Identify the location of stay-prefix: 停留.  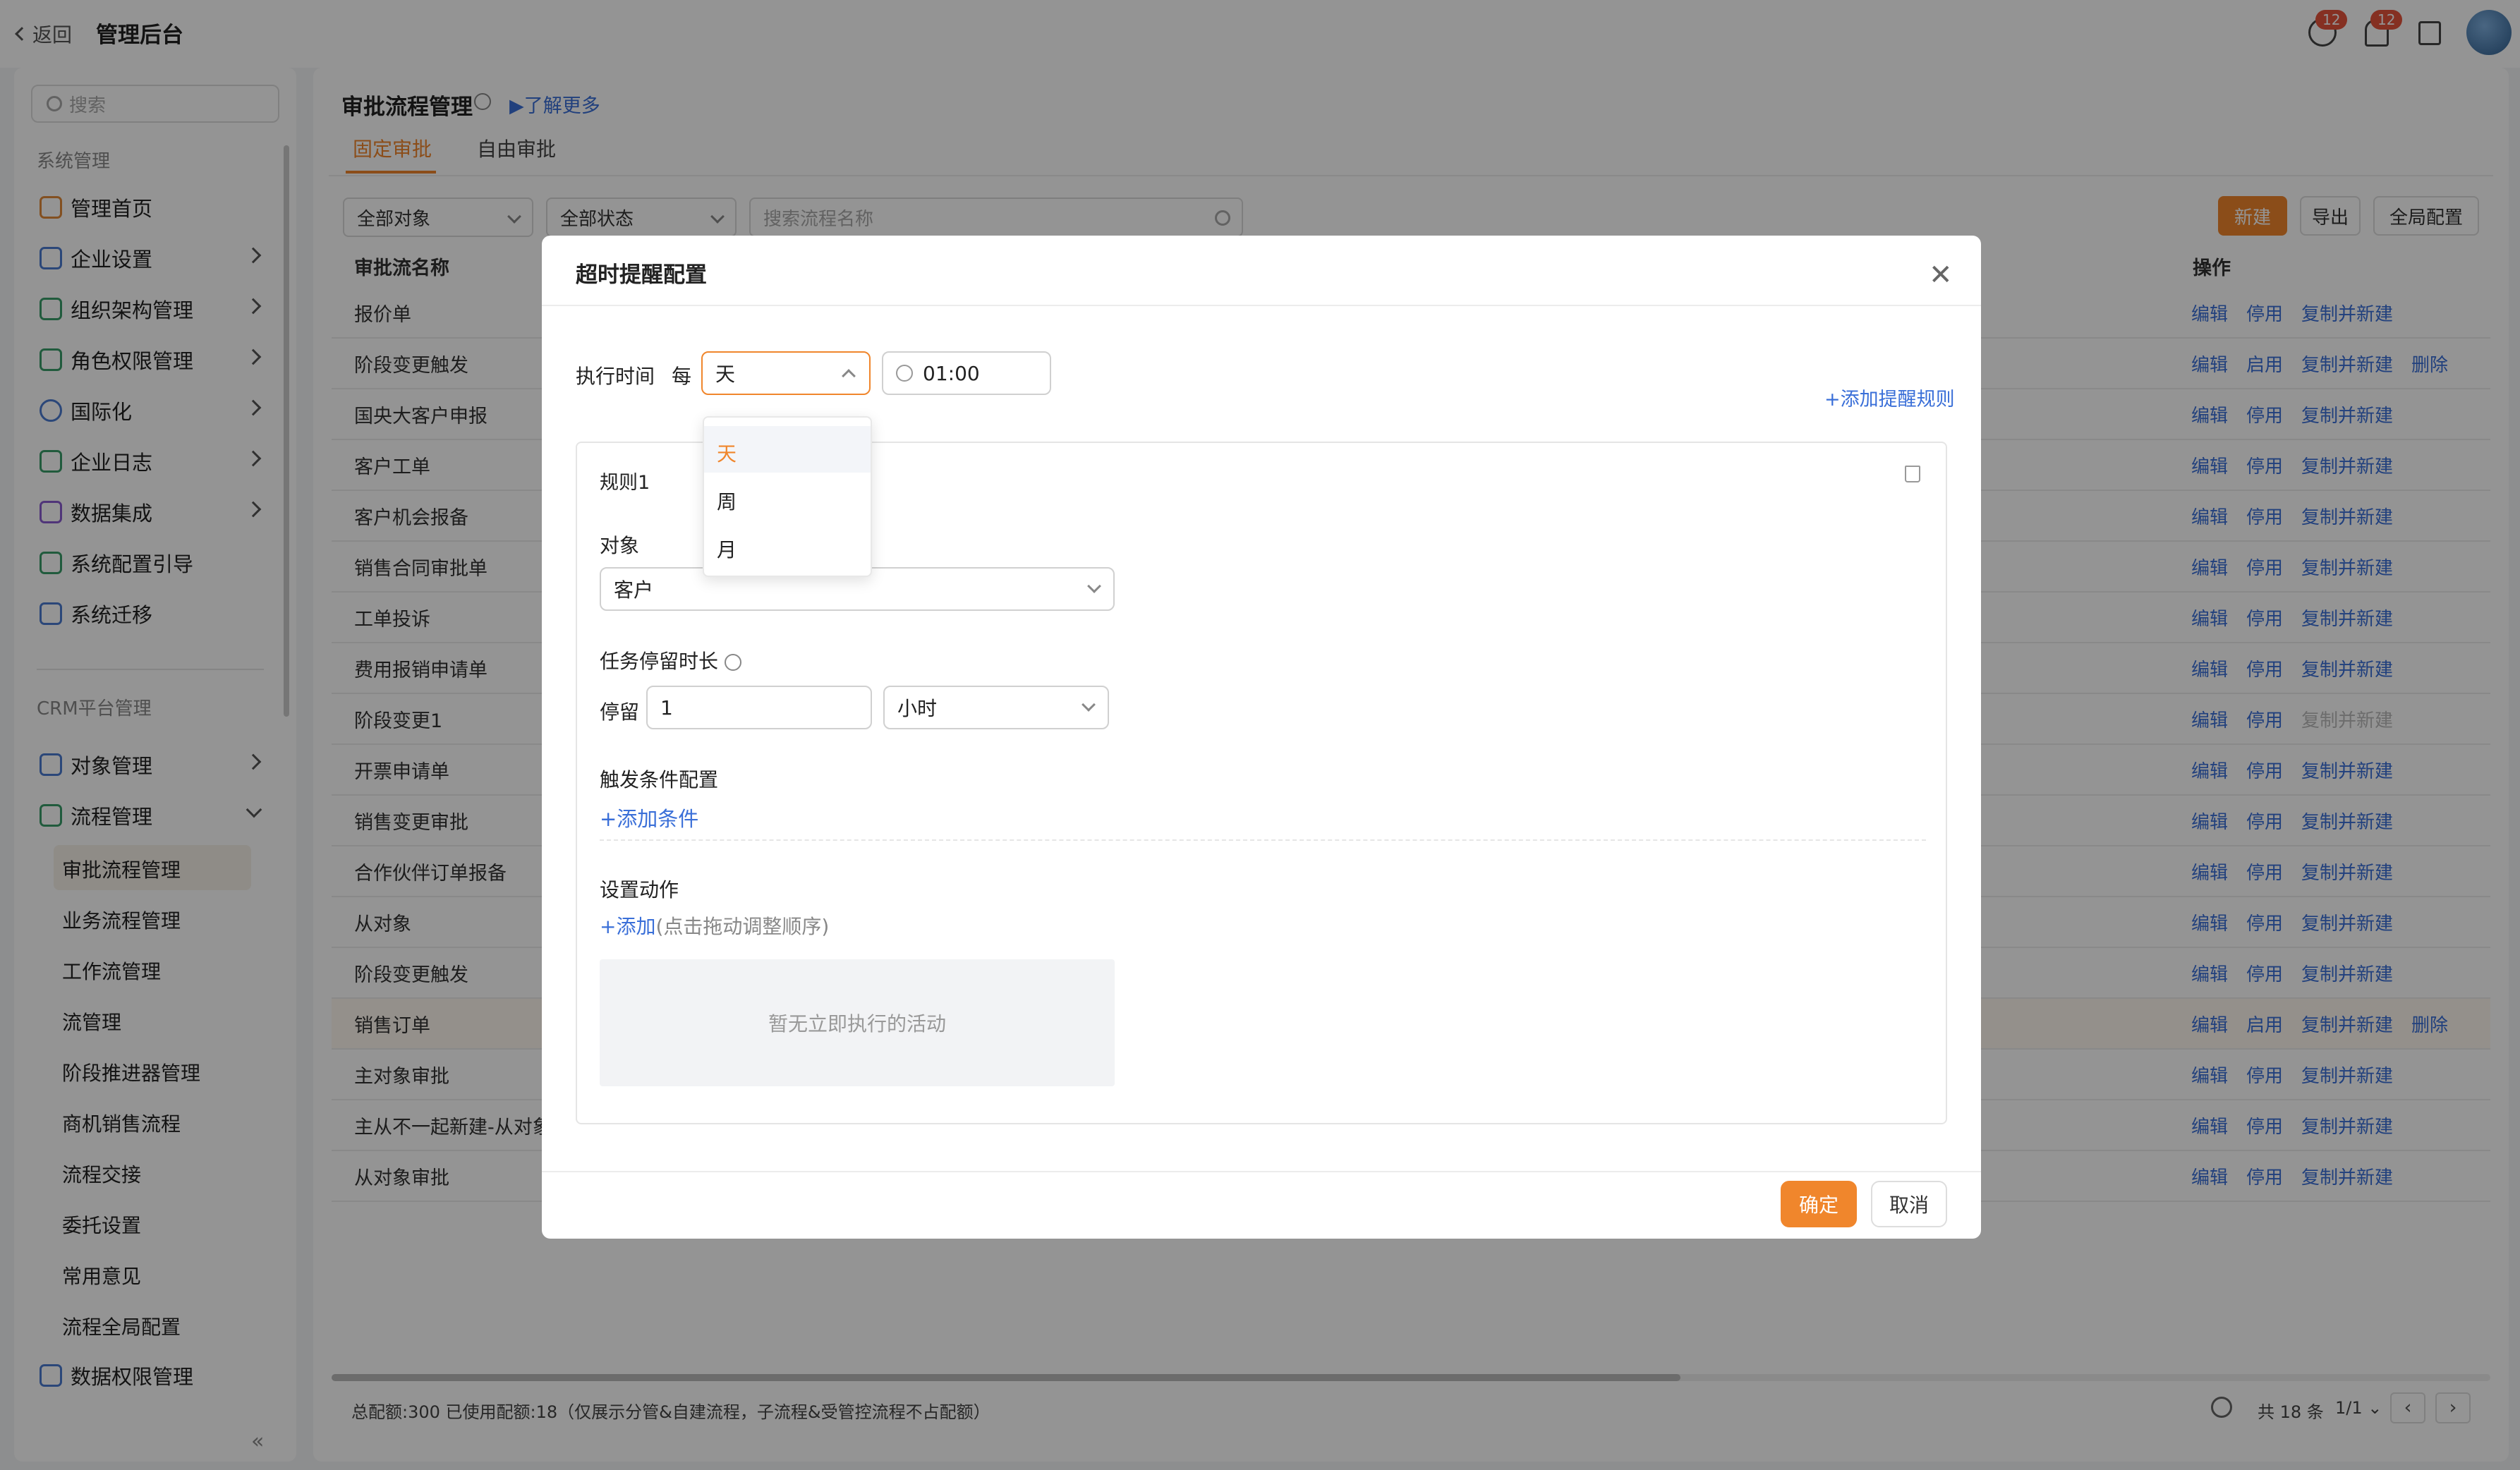
(620, 712).